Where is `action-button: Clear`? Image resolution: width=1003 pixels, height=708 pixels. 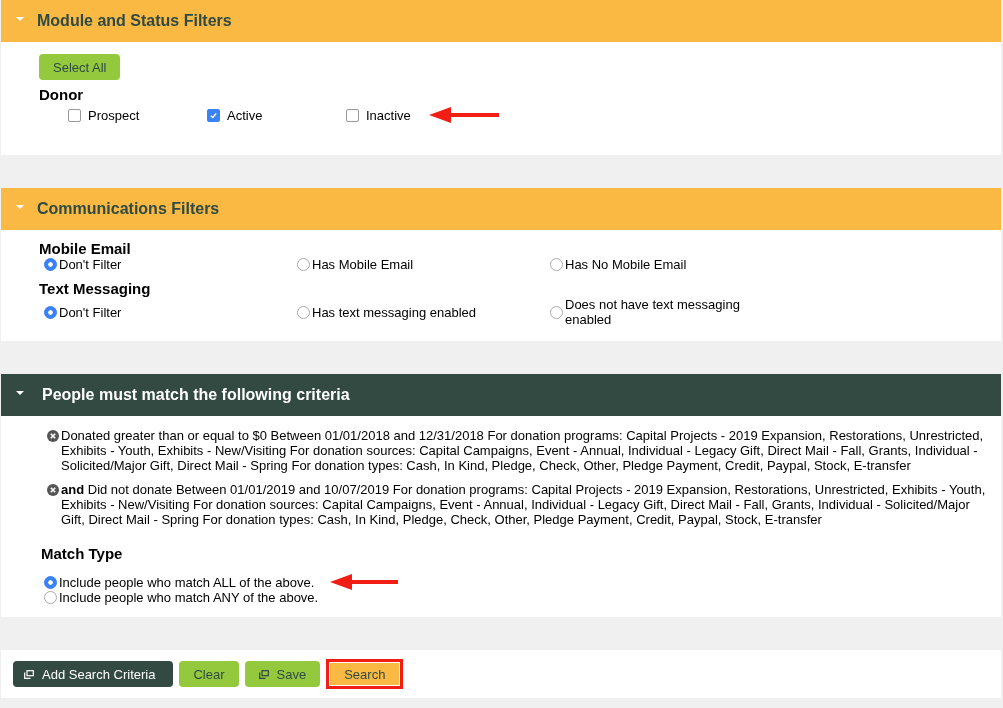
action-button: Clear is located at coordinates (209, 674).